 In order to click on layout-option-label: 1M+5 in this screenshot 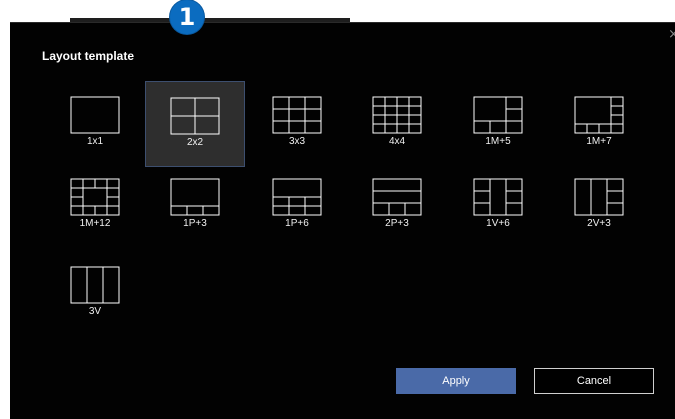, I will do `click(498, 141)`.